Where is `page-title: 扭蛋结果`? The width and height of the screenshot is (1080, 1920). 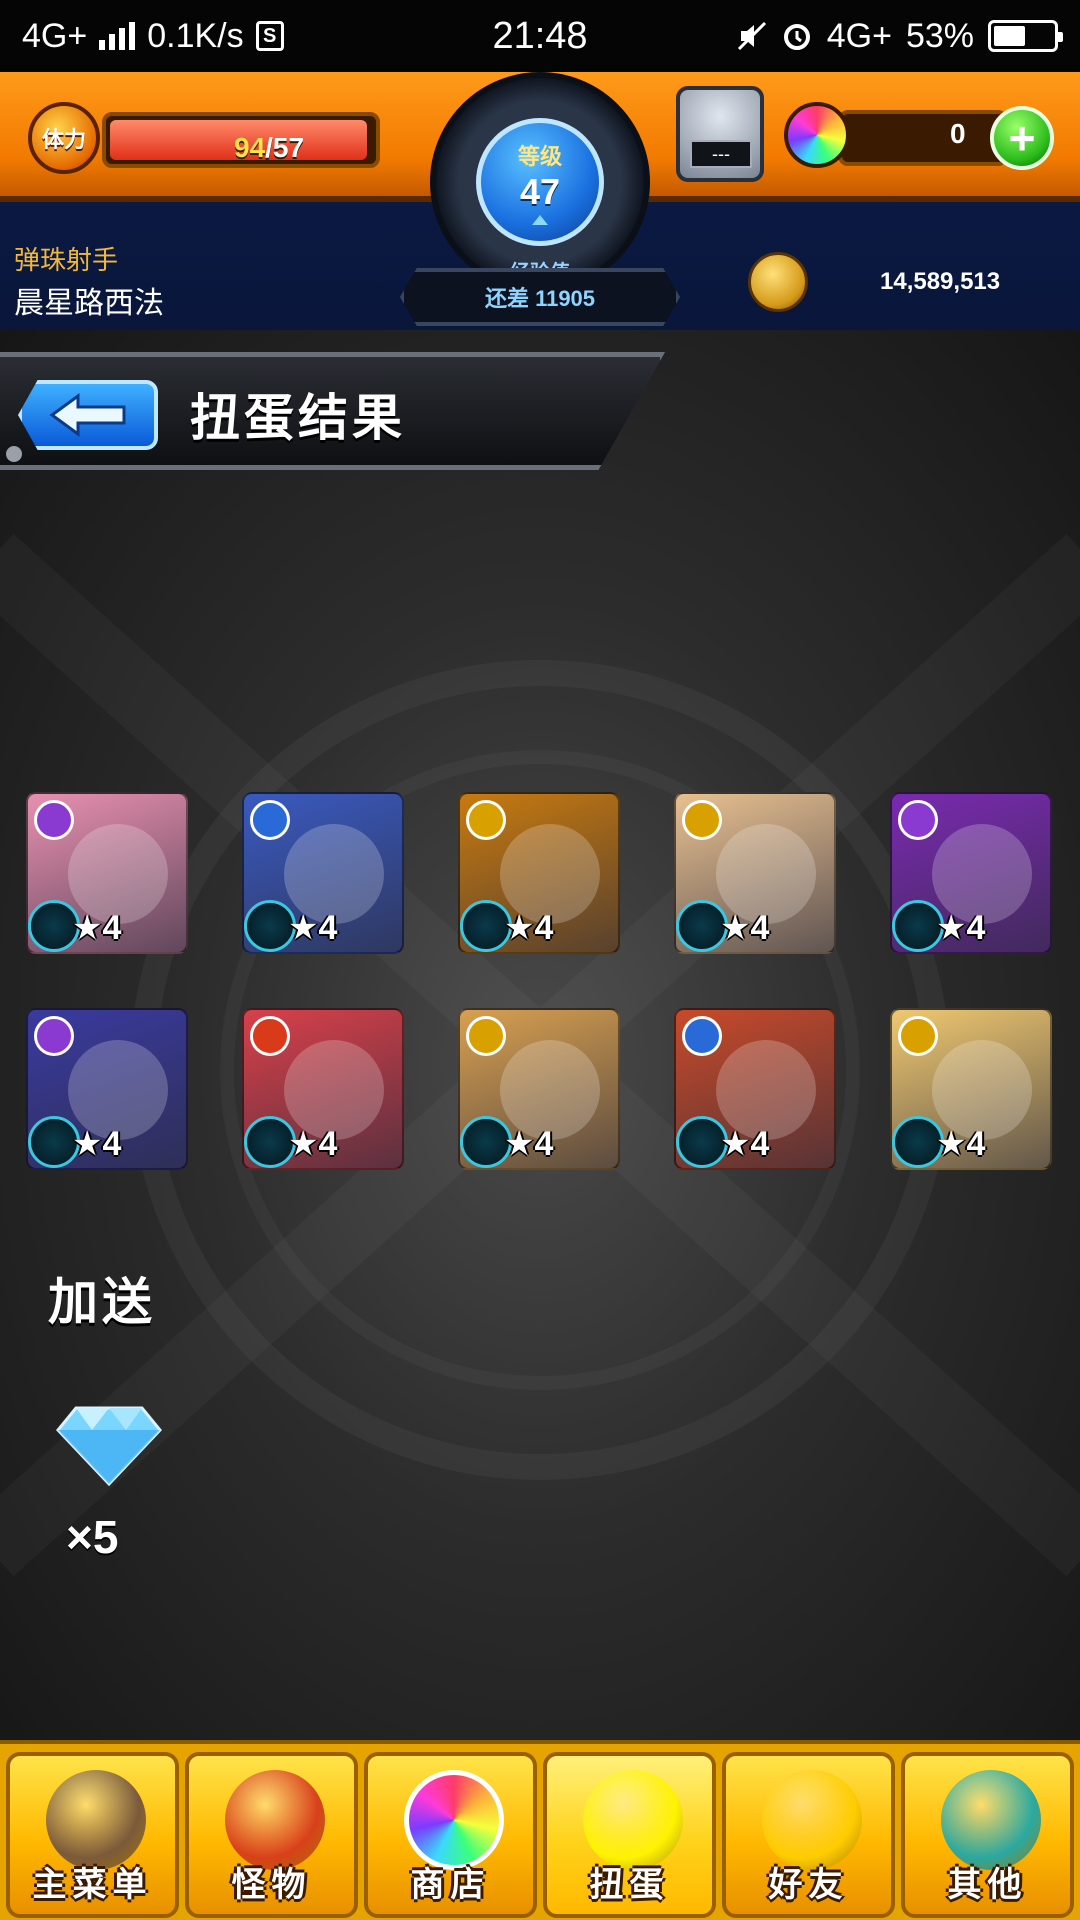
page-title: 扭蛋结果 is located at coordinates (298, 418).